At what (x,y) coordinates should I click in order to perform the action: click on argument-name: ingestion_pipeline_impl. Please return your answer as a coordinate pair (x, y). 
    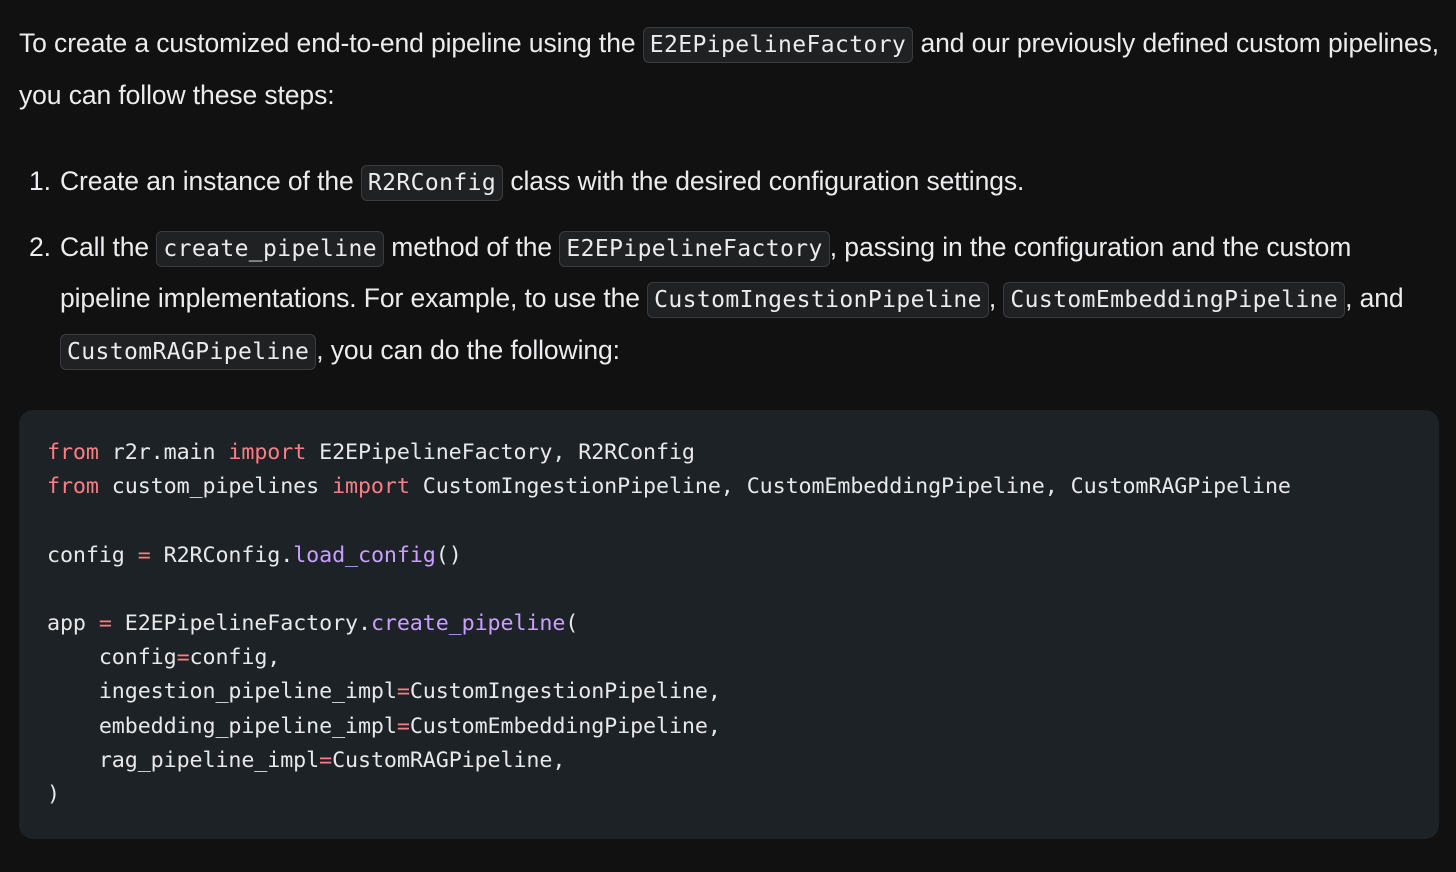
    Looking at the image, I should click on (222, 692).